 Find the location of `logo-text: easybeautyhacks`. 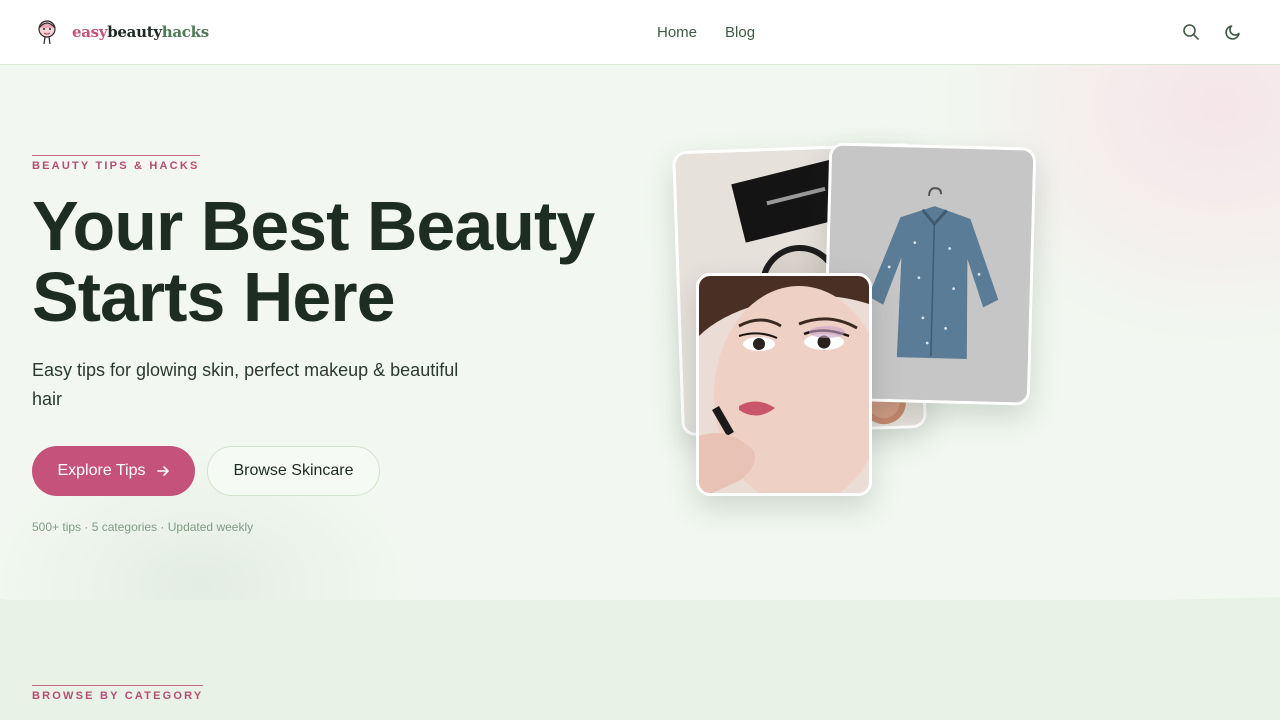

logo-text: easybeautyhacks is located at coordinates (140, 32).